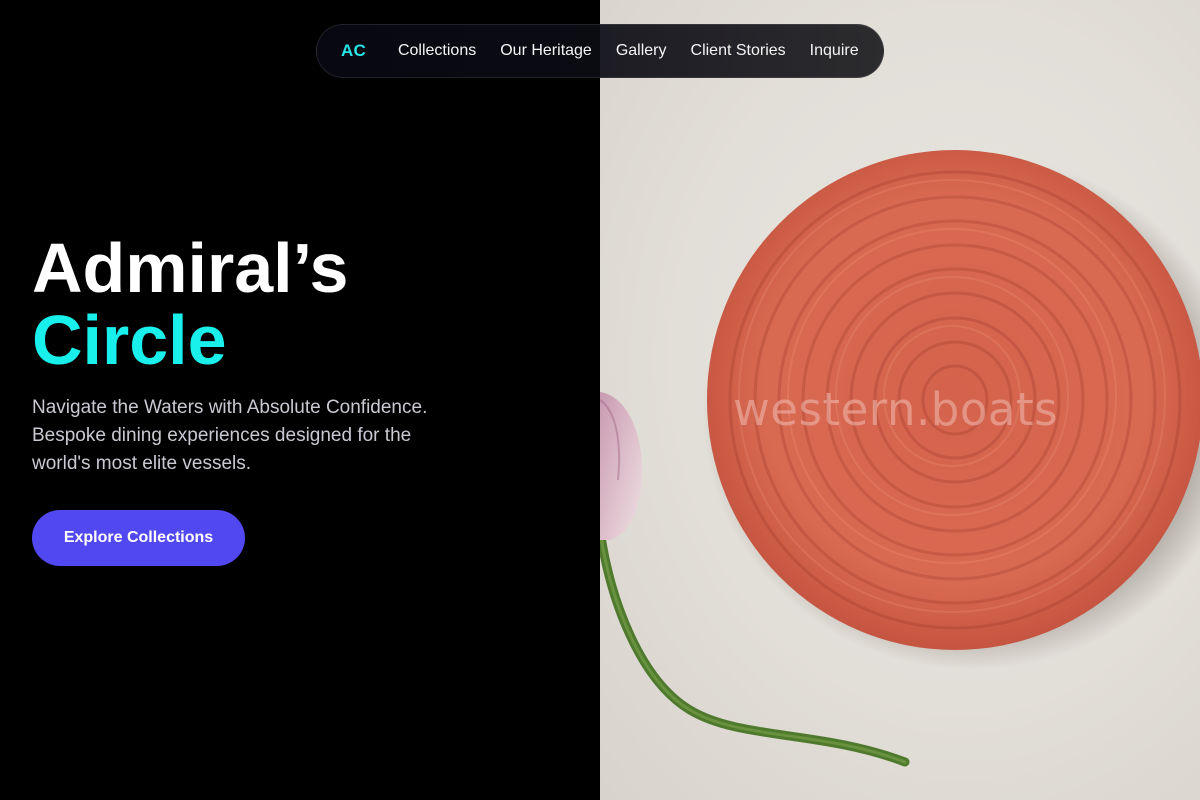 Image resolution: width=1200 pixels, height=800 pixels. I want to click on logo: AC, so click(353, 51).